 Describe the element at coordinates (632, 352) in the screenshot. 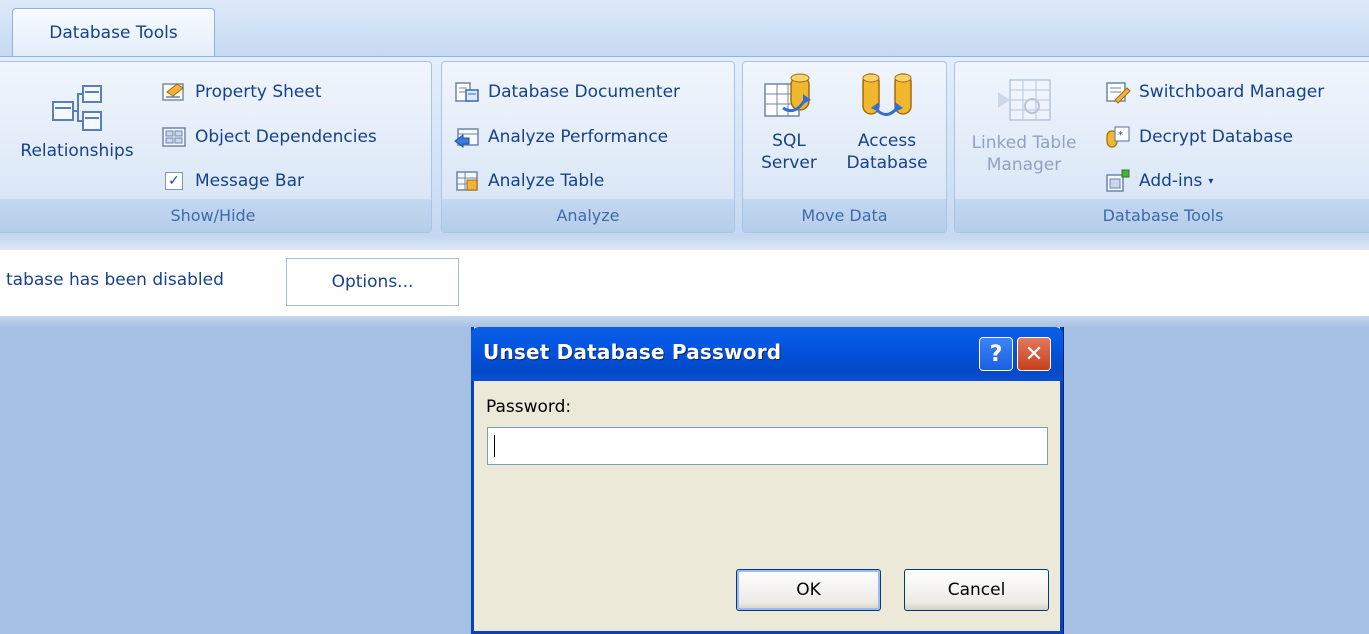

I see `dialog-title: Unset Database Password` at that location.